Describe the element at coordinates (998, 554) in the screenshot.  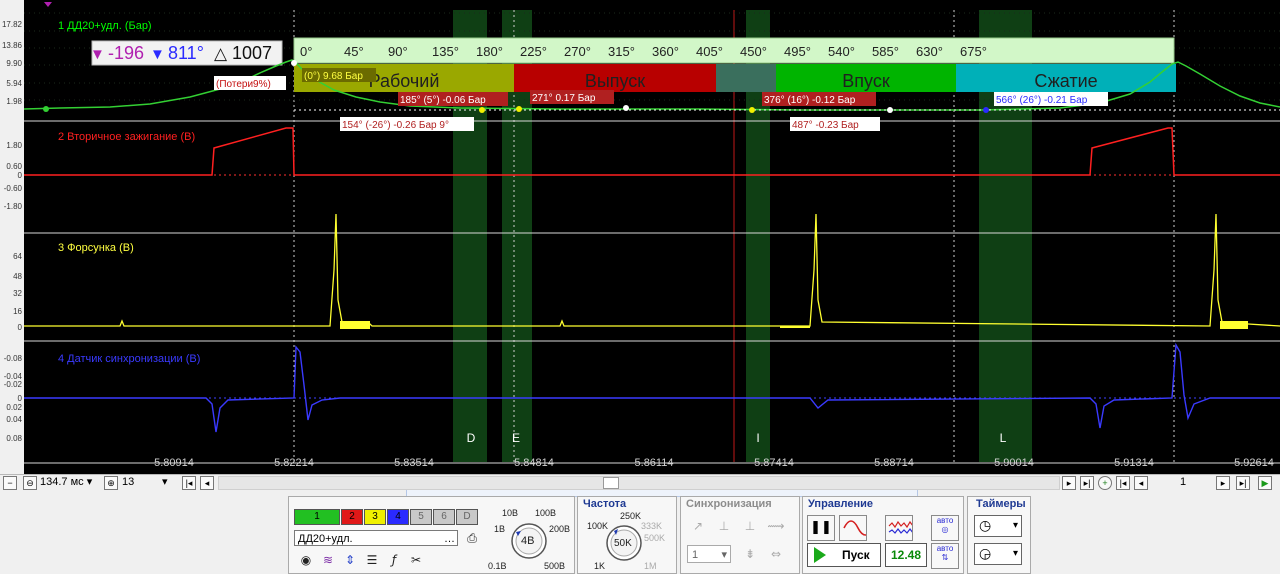
I see `timer-2-select: ◶ ▾` at that location.